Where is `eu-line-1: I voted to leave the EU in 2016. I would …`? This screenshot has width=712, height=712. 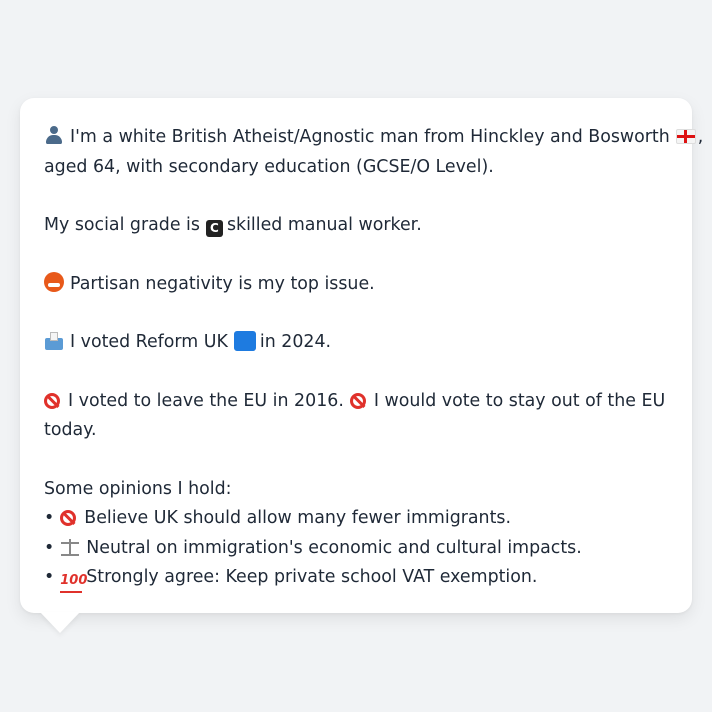 eu-line-1: I voted to leave the EU in 2016. I would … is located at coordinates (356, 402).